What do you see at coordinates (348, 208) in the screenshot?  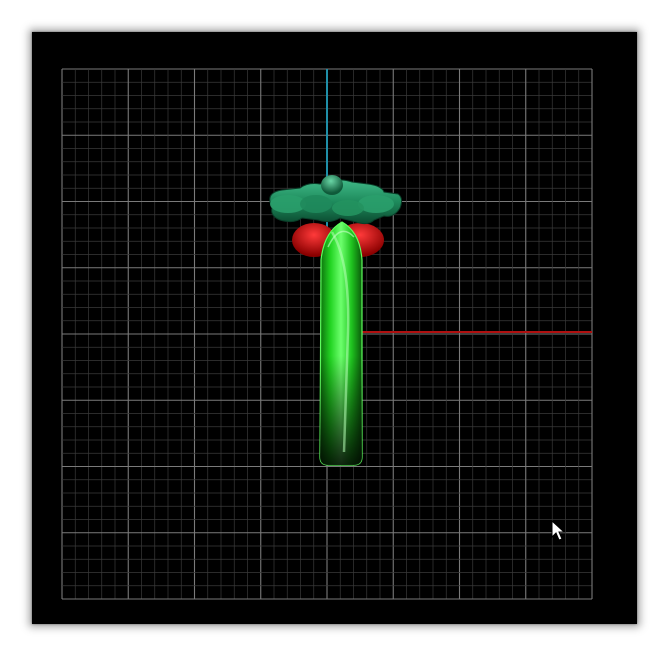 I see `flower-petal-center` at bounding box center [348, 208].